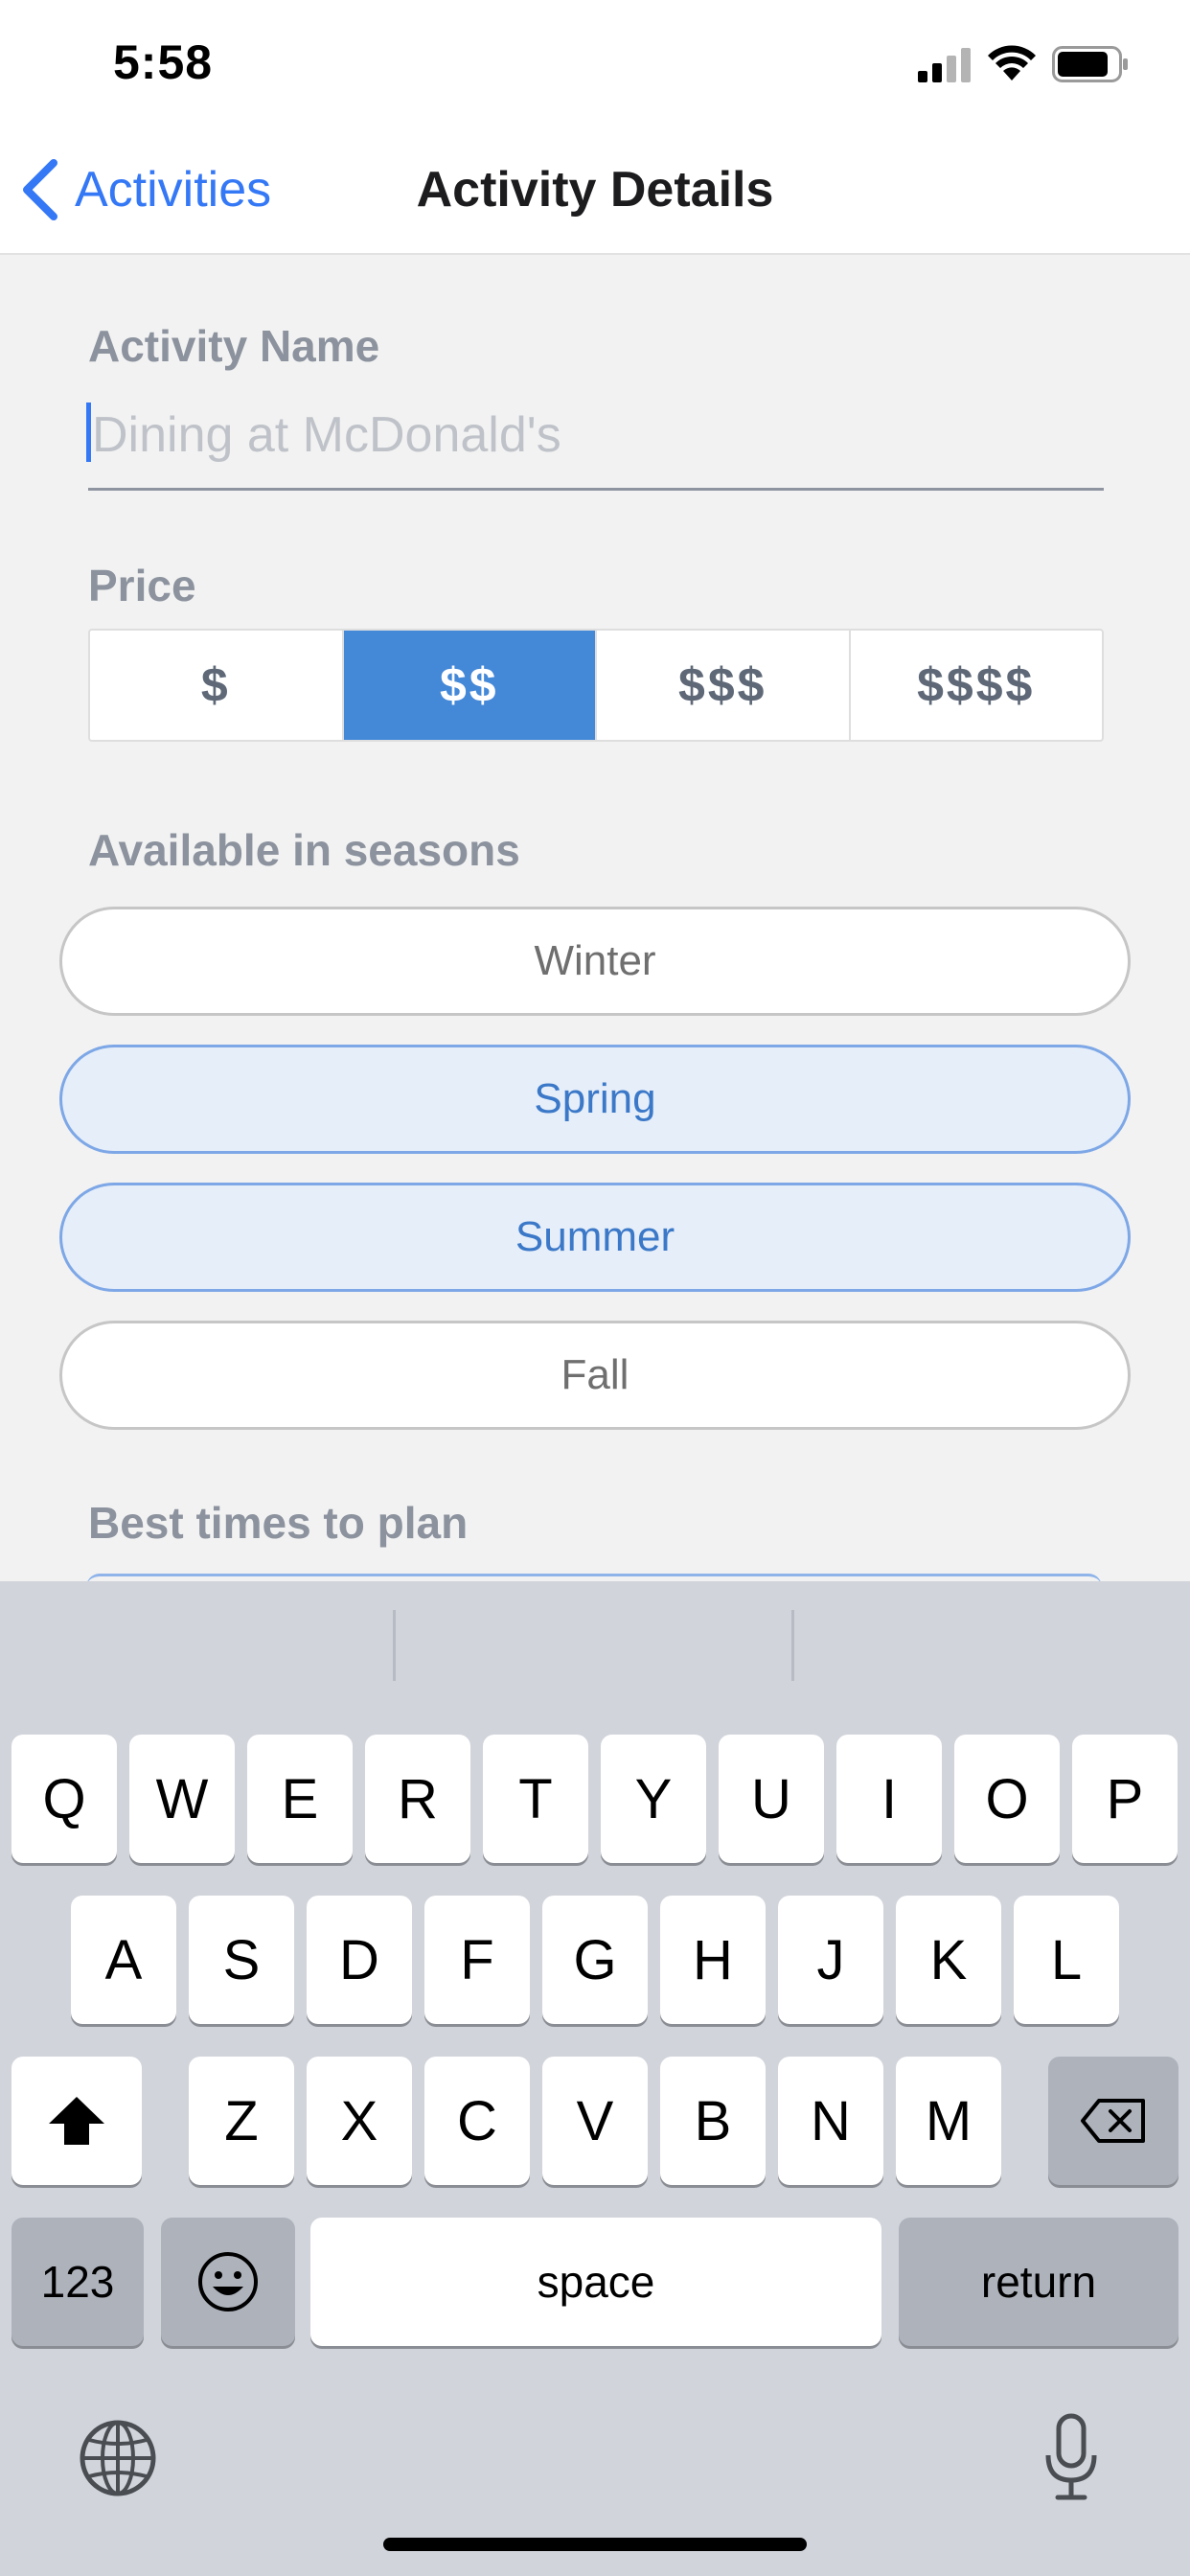 The width and height of the screenshot is (1190, 2576). Describe the element at coordinates (89, 432) in the screenshot. I see `text-cursor` at that location.